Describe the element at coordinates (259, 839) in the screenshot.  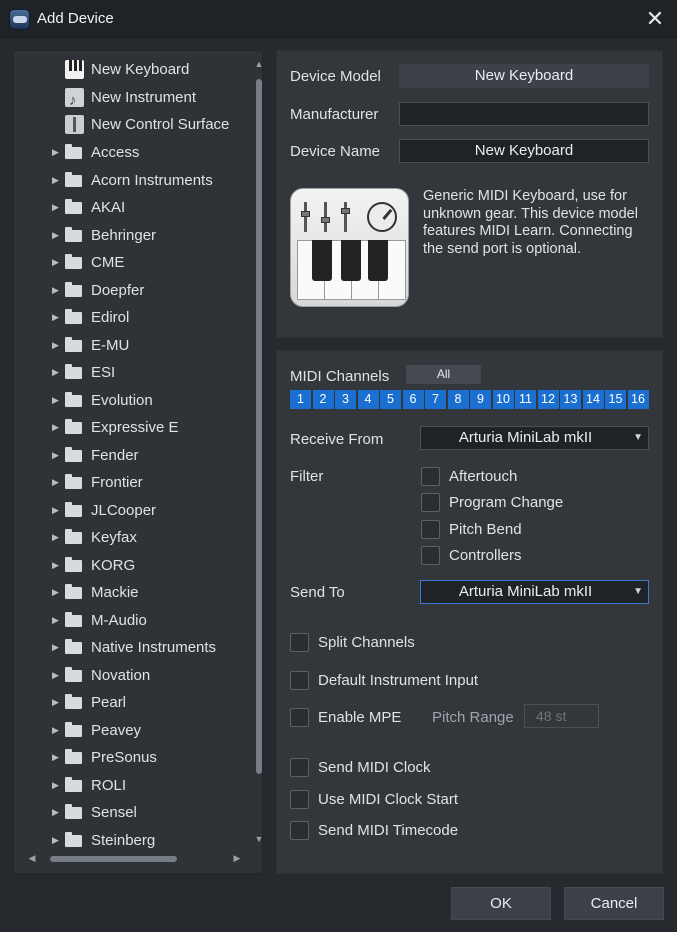
I see `scroll-down-icon: ▼` at that location.